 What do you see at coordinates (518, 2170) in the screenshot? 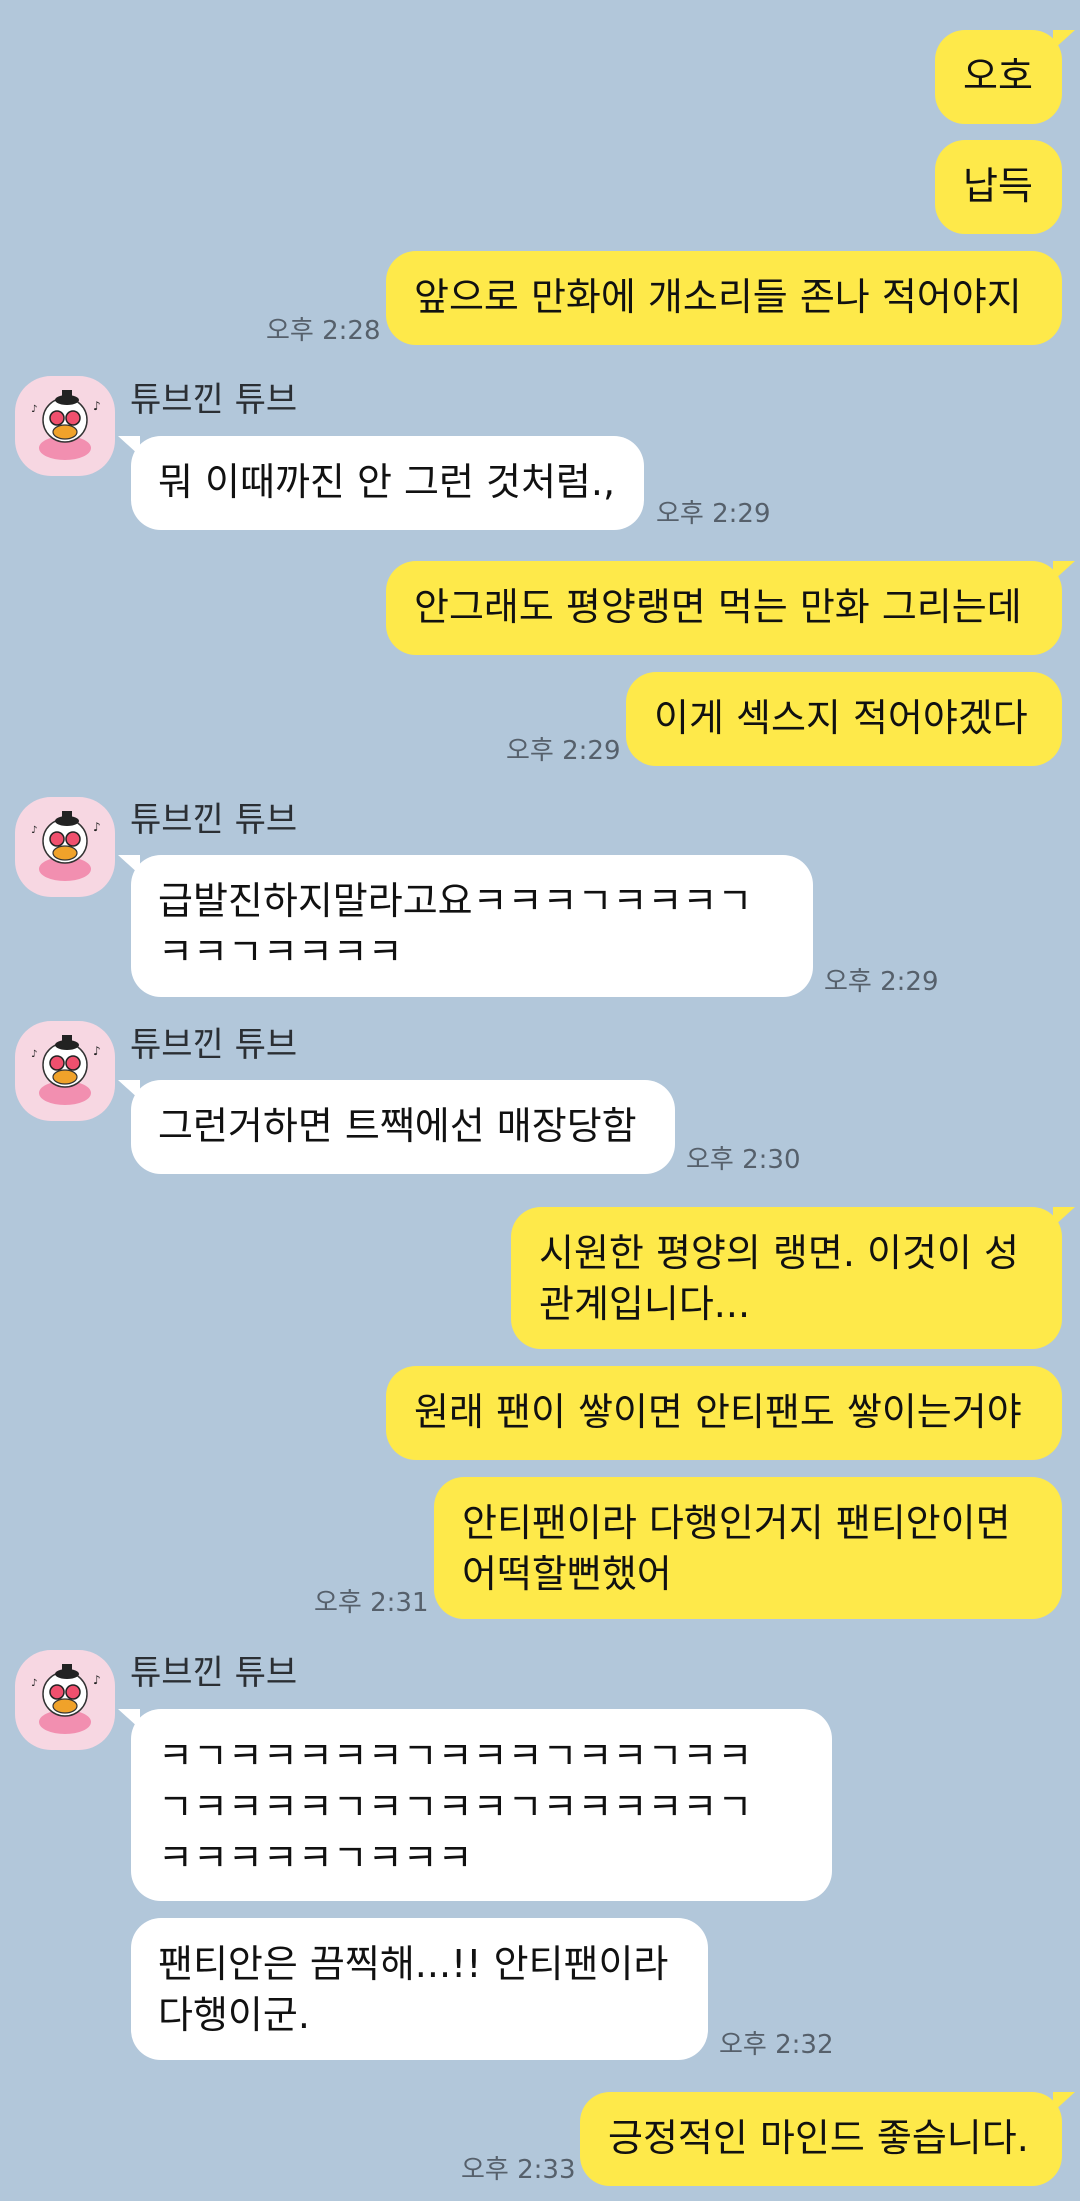
I see `message-timestamp: 오후 2:33` at bounding box center [518, 2170].